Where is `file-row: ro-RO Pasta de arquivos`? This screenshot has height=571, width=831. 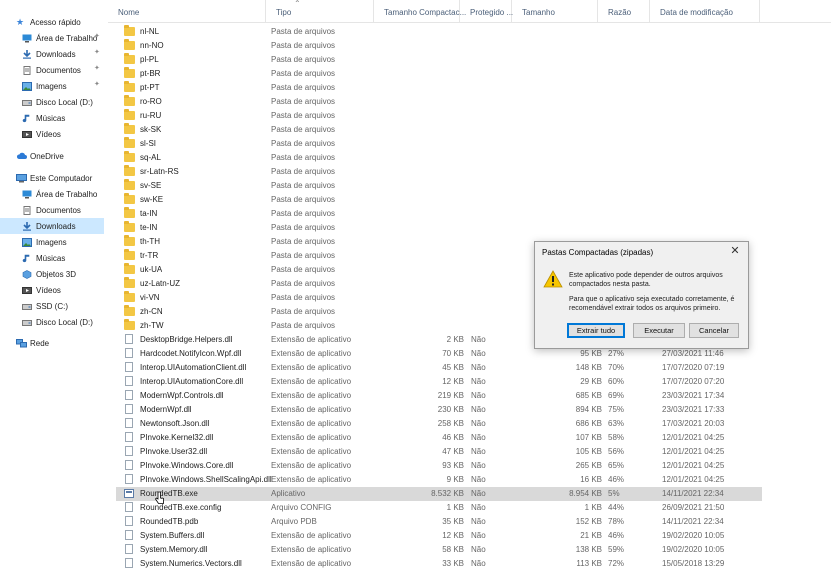 file-row: ro-RO Pasta de arquivos is located at coordinates (439, 102).